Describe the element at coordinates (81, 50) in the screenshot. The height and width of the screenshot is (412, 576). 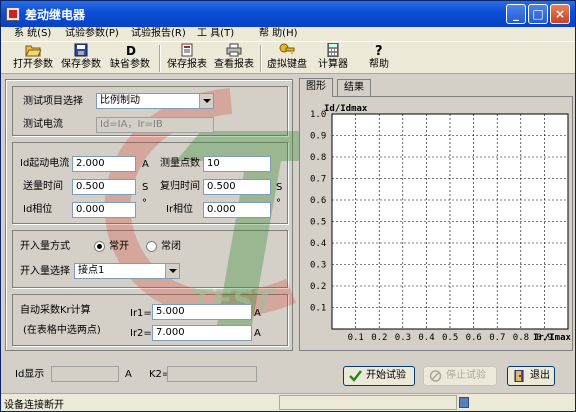
I see `save-icon` at that location.